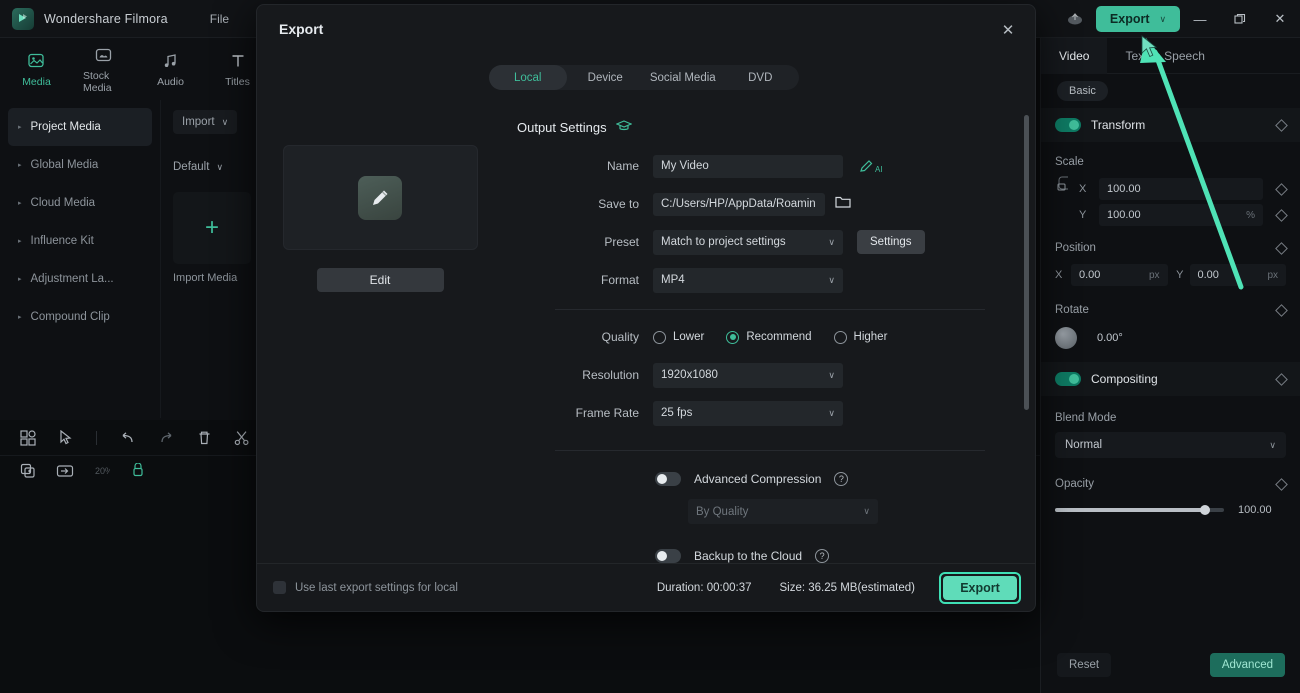 The image size is (1300, 693). What do you see at coordinates (1110, 338) in the screenshot?
I see `rotate-value: 0.00°` at bounding box center [1110, 338].